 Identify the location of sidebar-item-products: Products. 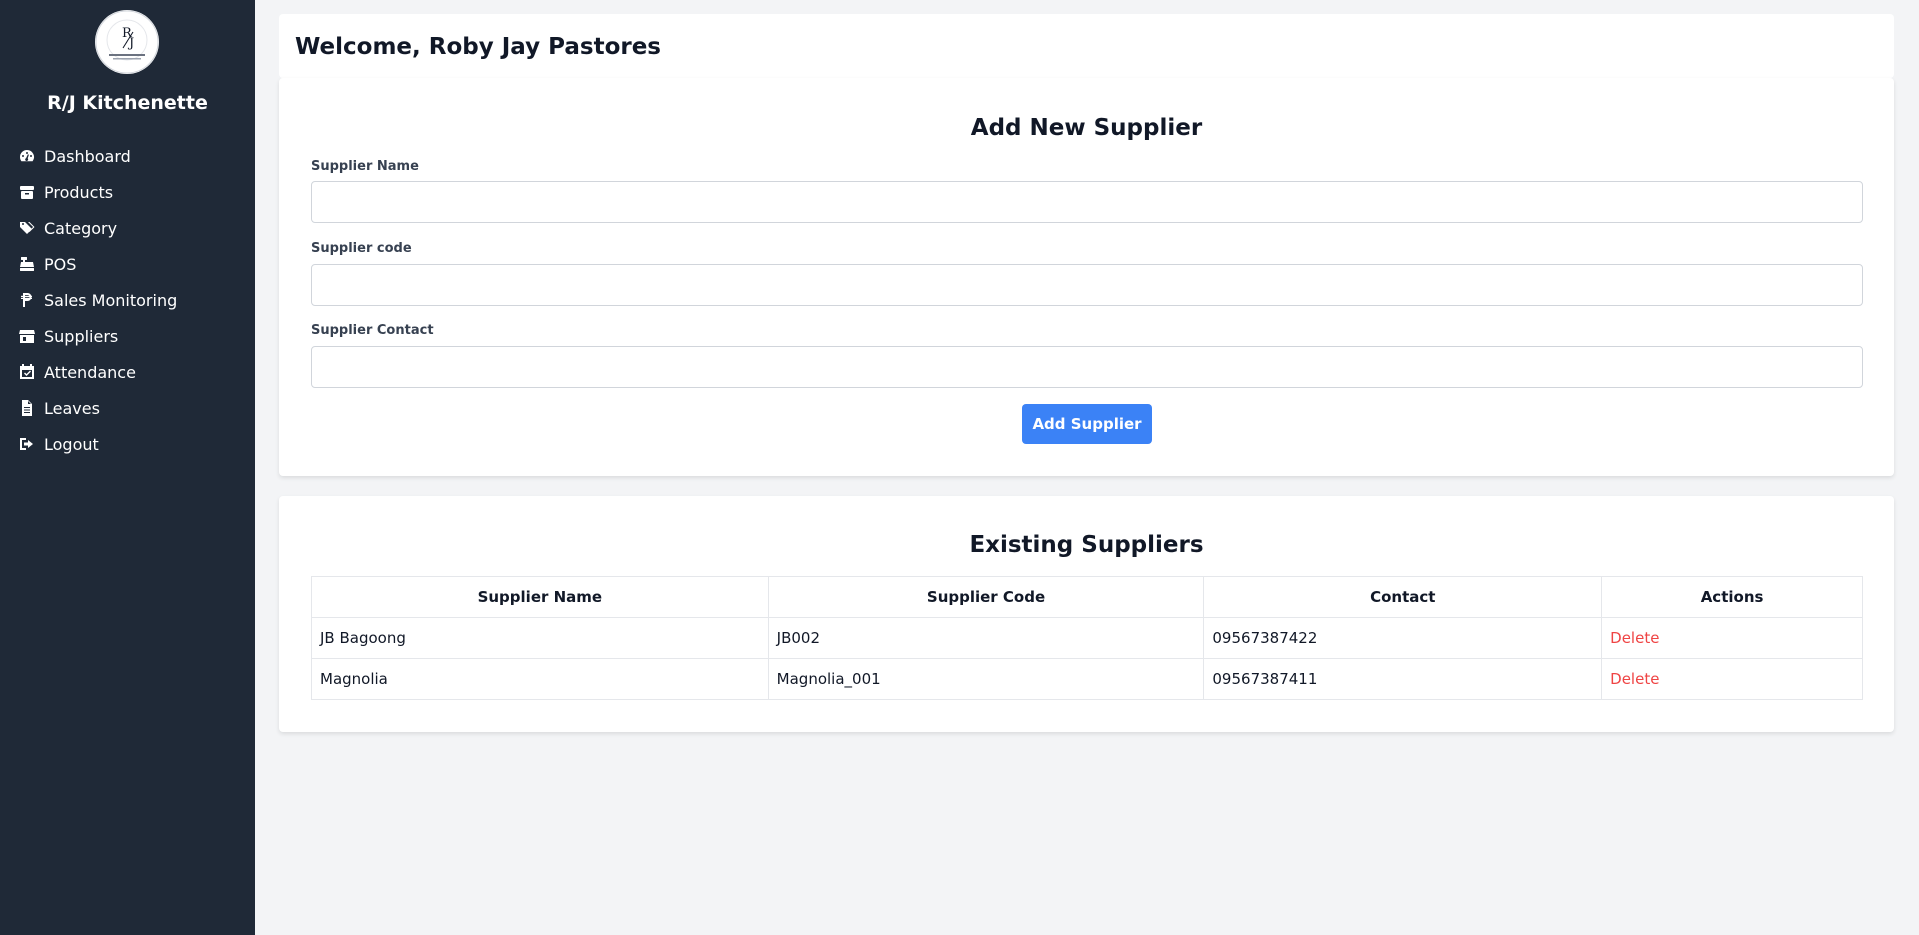
(133, 192).